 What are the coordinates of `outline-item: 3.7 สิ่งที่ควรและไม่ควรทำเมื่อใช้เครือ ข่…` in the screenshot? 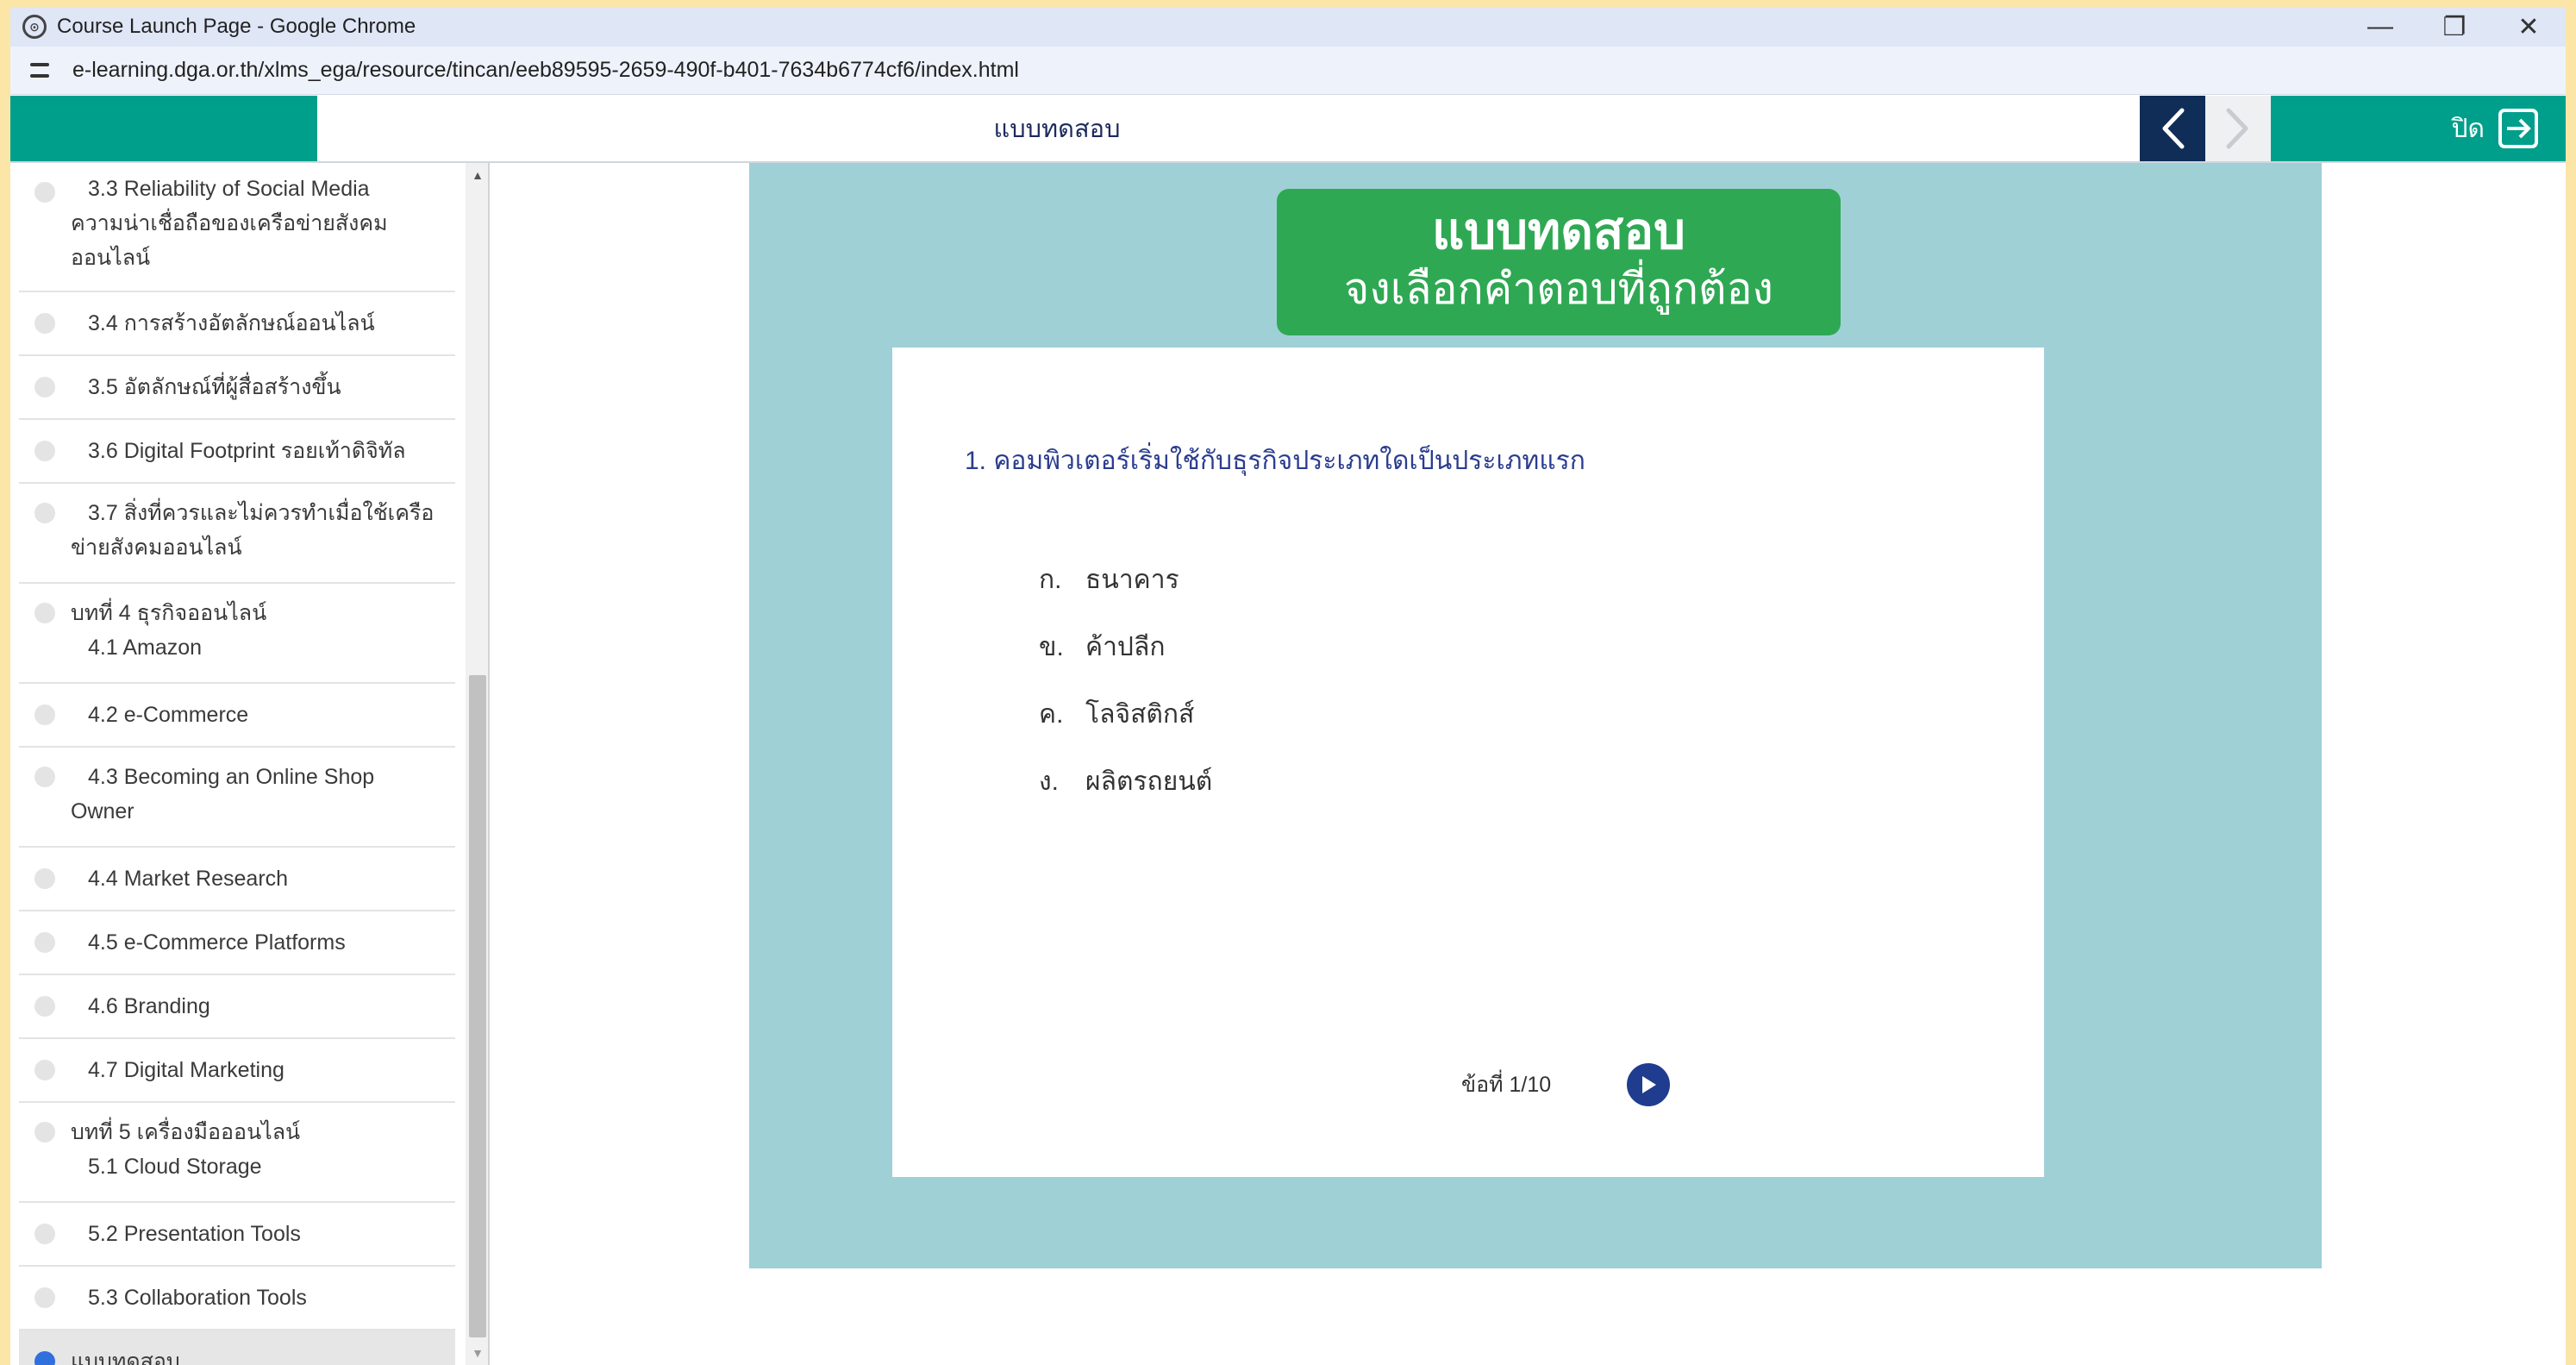 It's located at (237, 534).